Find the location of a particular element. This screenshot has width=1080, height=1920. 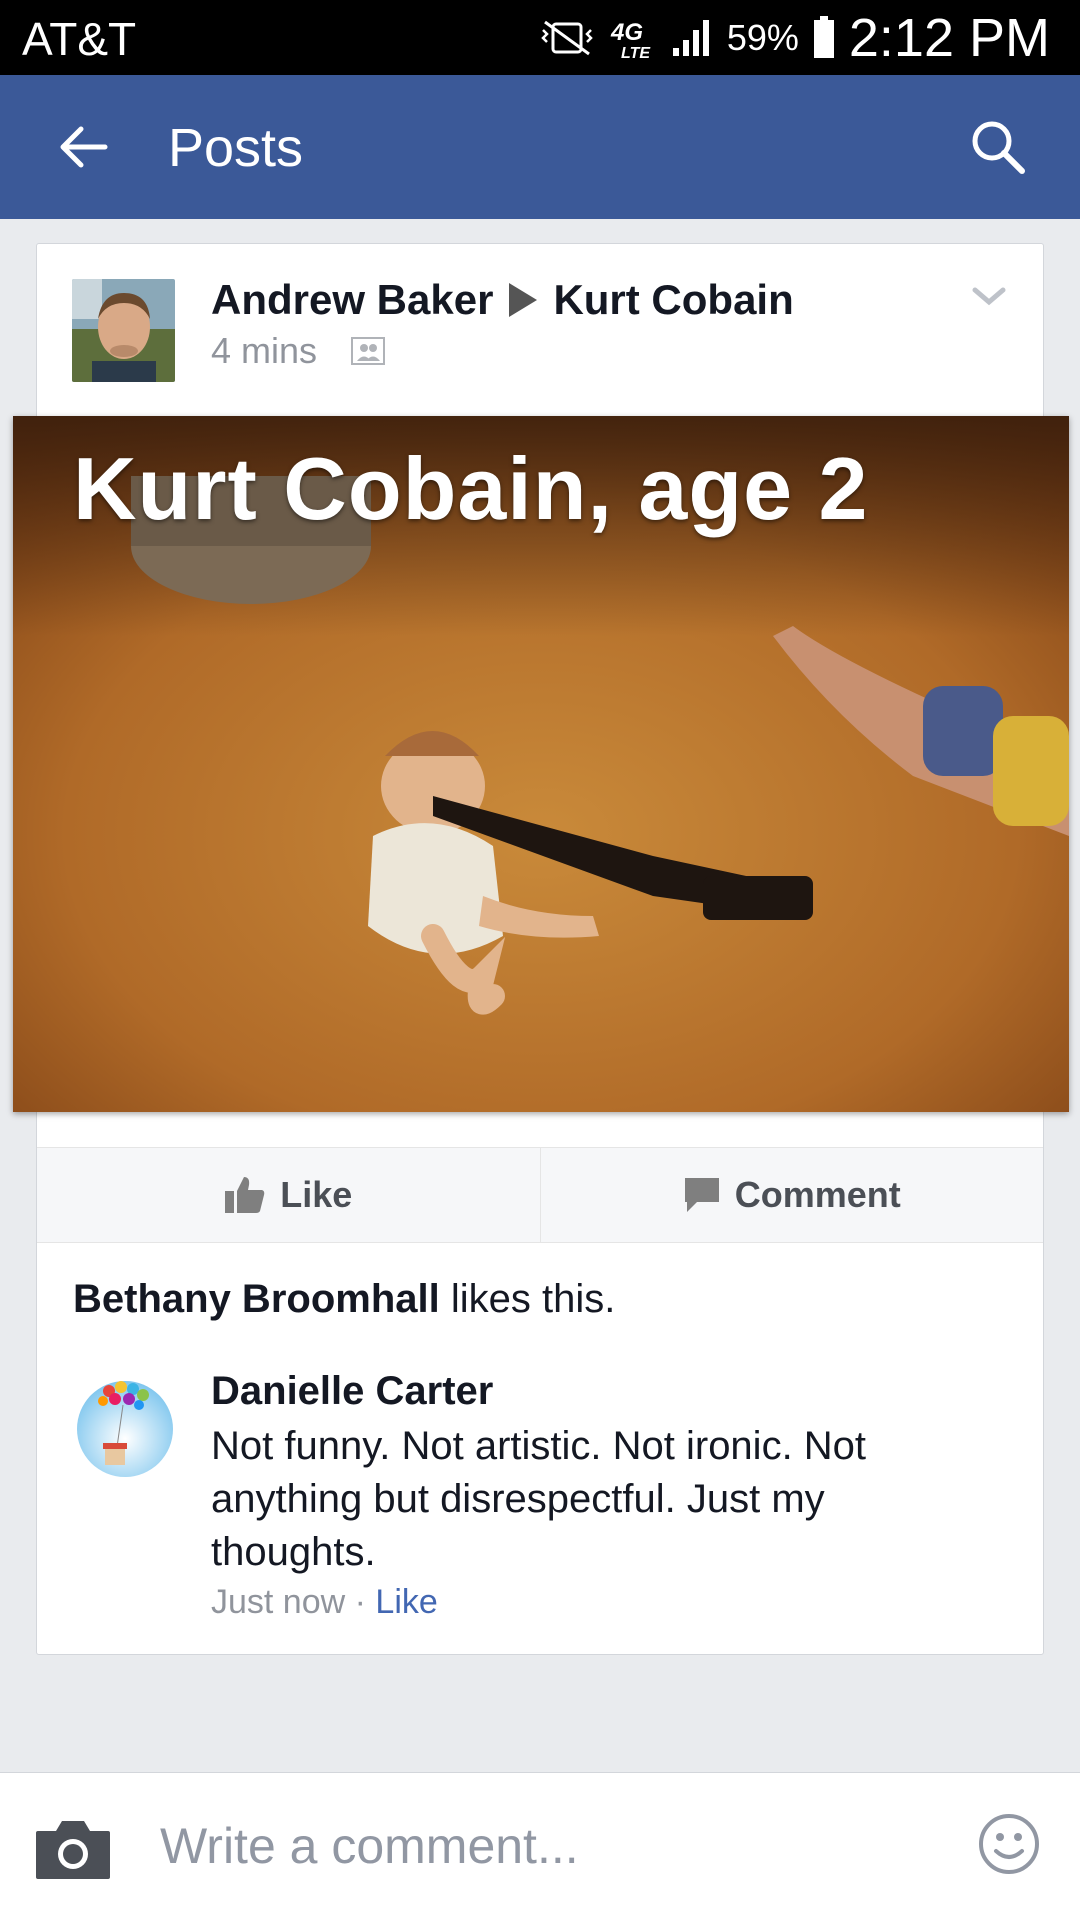

status-icons: 4G LTE 59% 2:12 PM is located at coordinates (787, 38).